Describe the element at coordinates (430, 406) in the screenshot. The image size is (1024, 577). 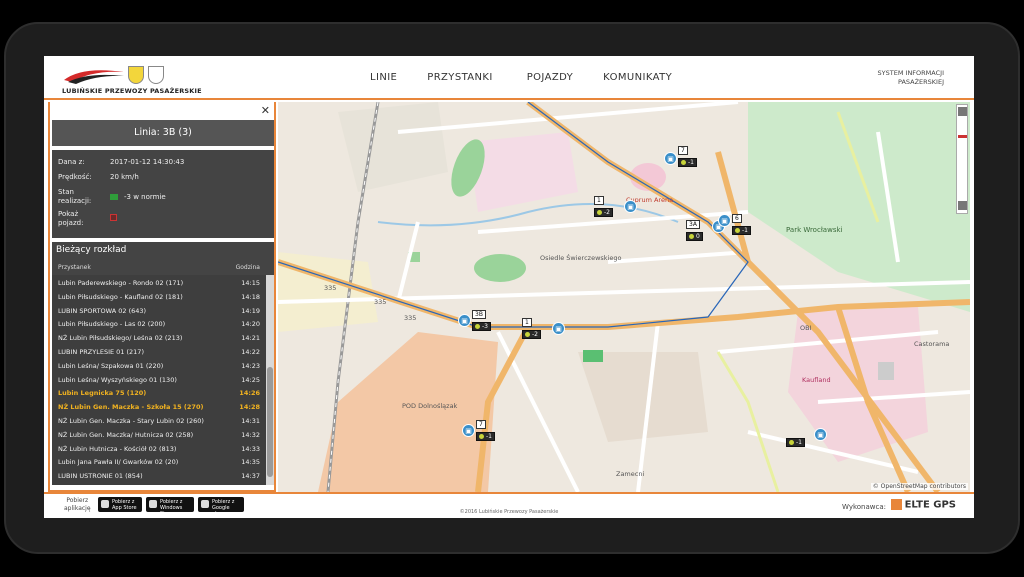
I see `map-label-pod: POD Dolnoślązak` at that location.